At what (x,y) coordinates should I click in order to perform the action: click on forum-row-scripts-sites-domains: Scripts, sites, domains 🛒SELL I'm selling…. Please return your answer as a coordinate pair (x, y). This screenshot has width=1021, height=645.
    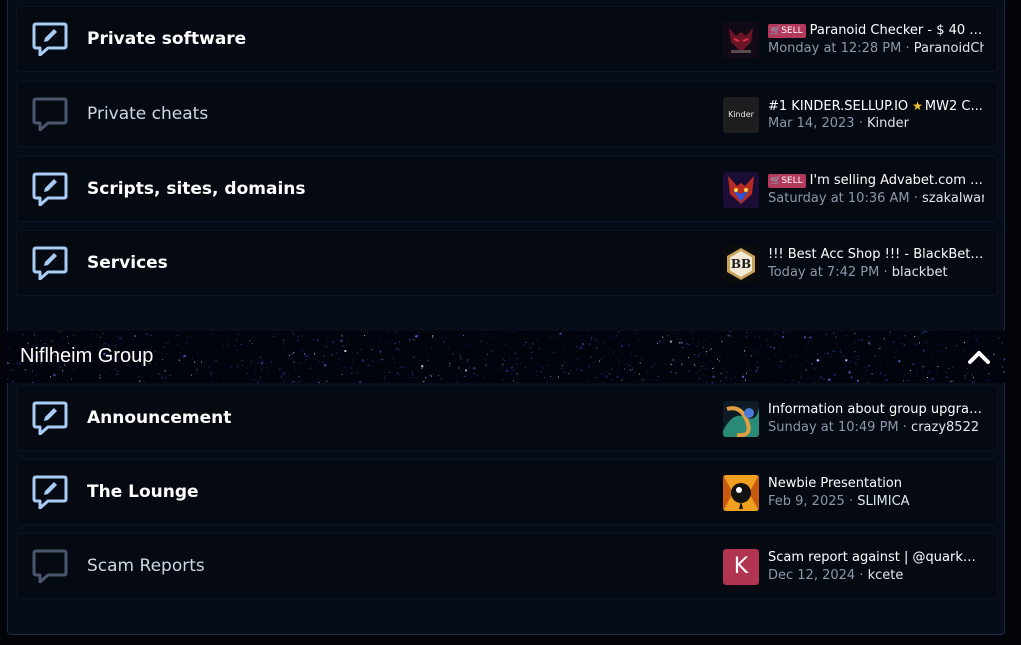
    Looking at the image, I should click on (507, 189).